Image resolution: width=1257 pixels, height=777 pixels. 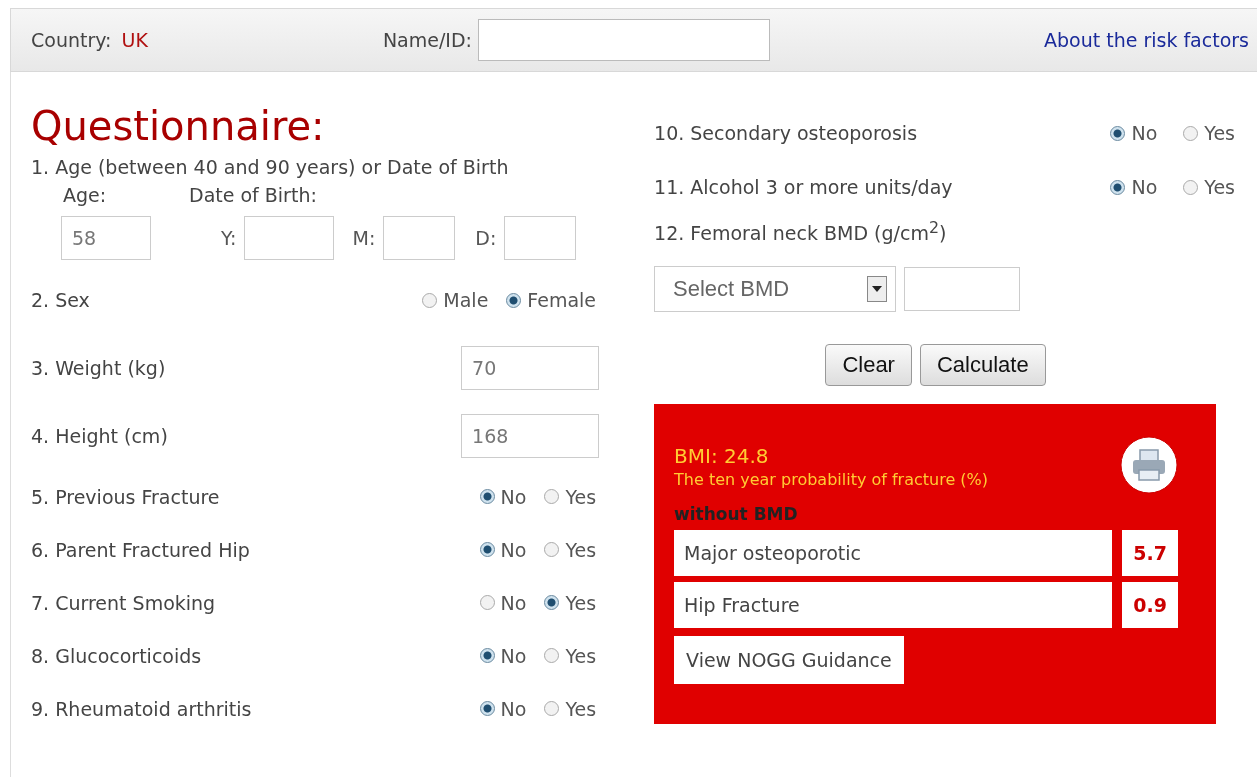 What do you see at coordinates (270, 167) in the screenshot?
I see `question-label: 1. Age (between 40 and 90 years) or Date of Birth` at bounding box center [270, 167].